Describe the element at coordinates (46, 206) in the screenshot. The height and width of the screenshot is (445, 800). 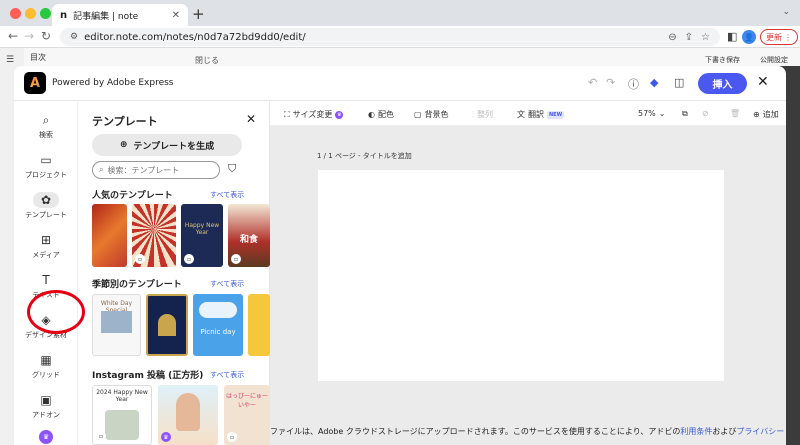
I see `rail-item-templates: ✿ テンプレート` at that location.